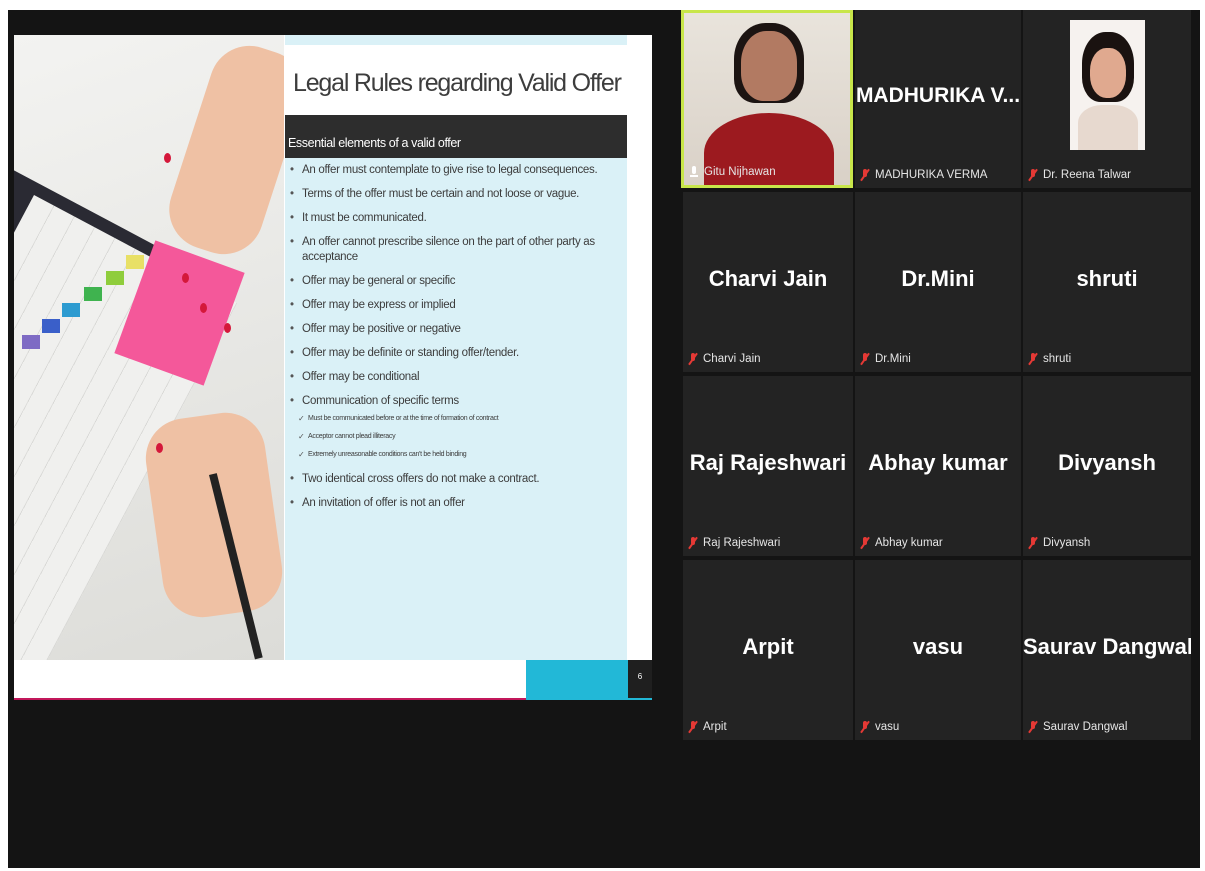 This screenshot has height=871, width=1205. I want to click on participant-label: Dr. Reena Talwar, so click(1079, 175).